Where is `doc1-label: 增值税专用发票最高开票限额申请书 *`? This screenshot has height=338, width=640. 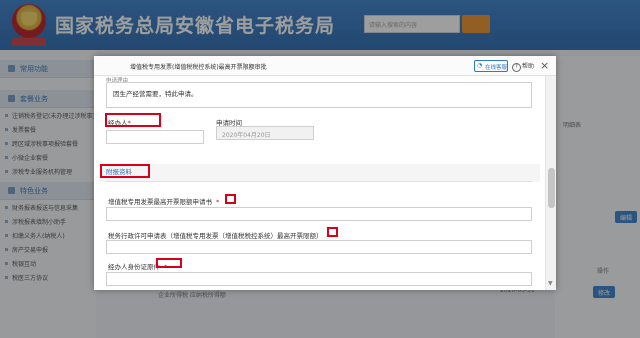 doc1-label: 增值税专用发票最高开票限额申请书 * is located at coordinates (163, 201).